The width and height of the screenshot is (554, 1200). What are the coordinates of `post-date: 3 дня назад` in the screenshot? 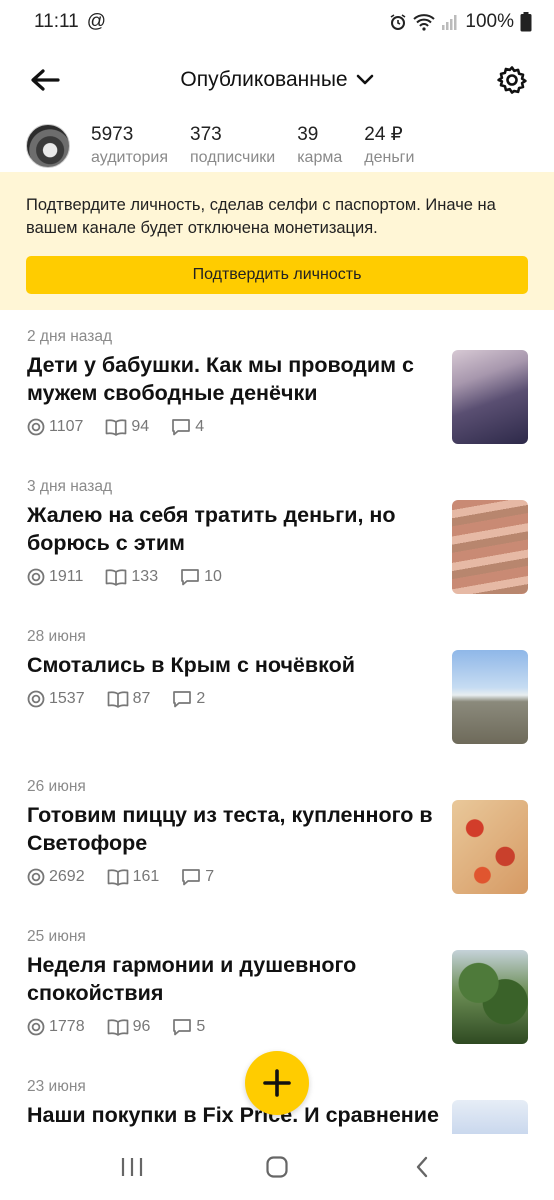 It's located at (70, 486).